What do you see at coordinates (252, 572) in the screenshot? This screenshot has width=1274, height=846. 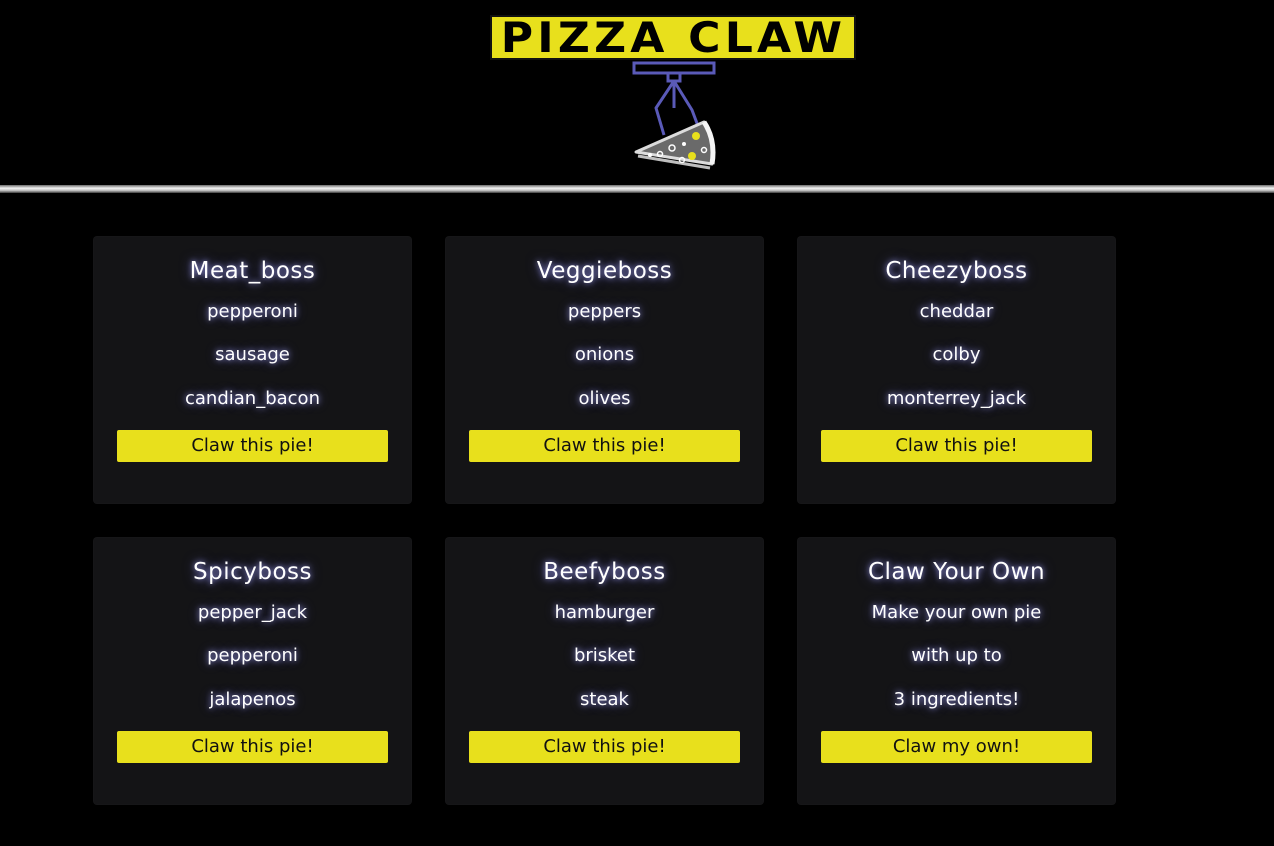 I see `pizza-card-title: Spicyboss` at bounding box center [252, 572].